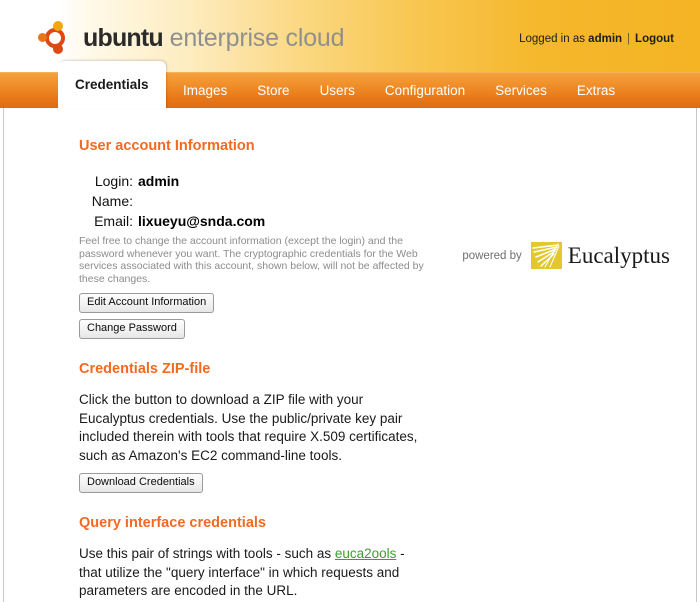 This screenshot has width=700, height=602. What do you see at coordinates (425, 91) in the screenshot?
I see `tab-configuration: Configuration` at bounding box center [425, 91].